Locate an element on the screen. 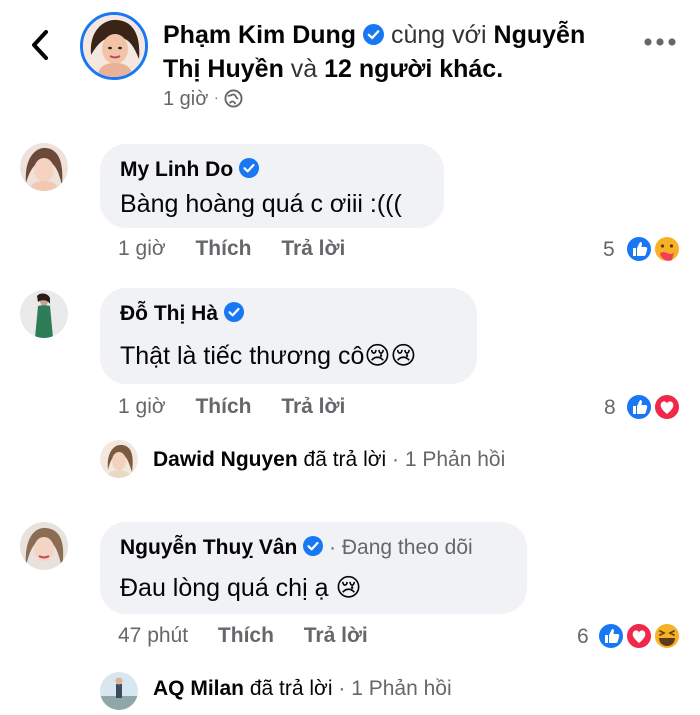  more-options-icon is located at coordinates (660, 42).